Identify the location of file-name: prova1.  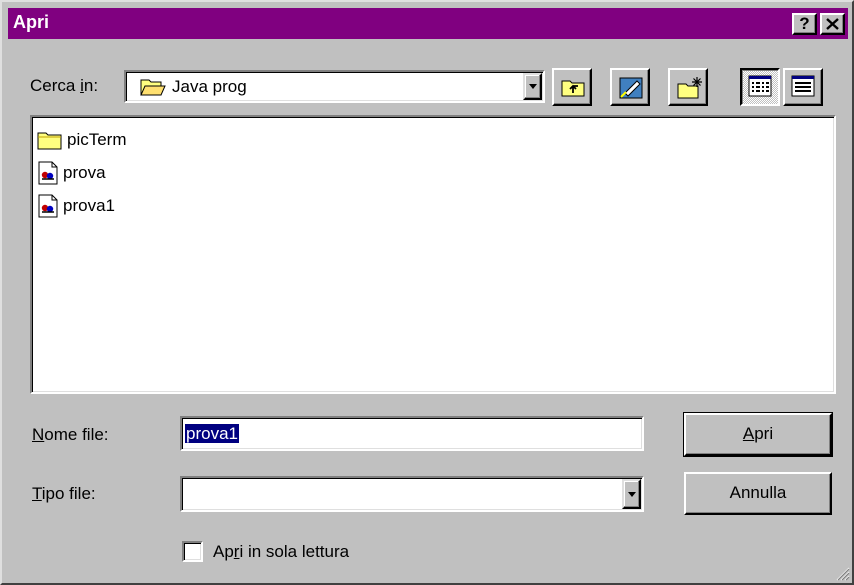
(89, 205).